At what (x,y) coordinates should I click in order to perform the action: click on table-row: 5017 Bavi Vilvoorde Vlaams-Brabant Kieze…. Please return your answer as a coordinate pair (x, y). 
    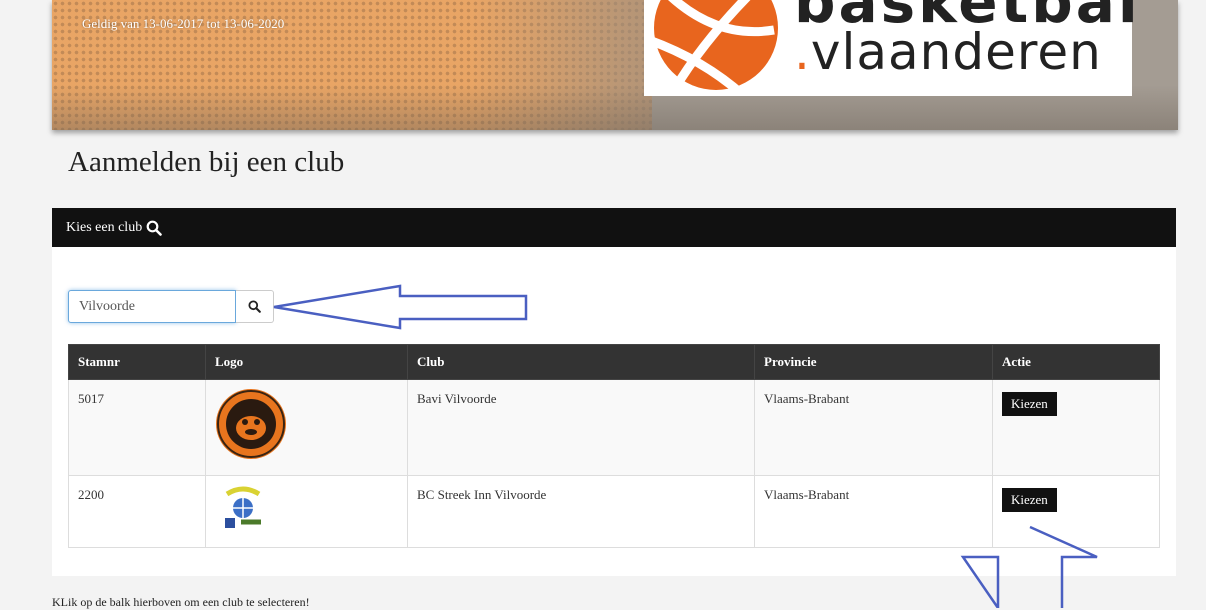
    Looking at the image, I should click on (614, 427).